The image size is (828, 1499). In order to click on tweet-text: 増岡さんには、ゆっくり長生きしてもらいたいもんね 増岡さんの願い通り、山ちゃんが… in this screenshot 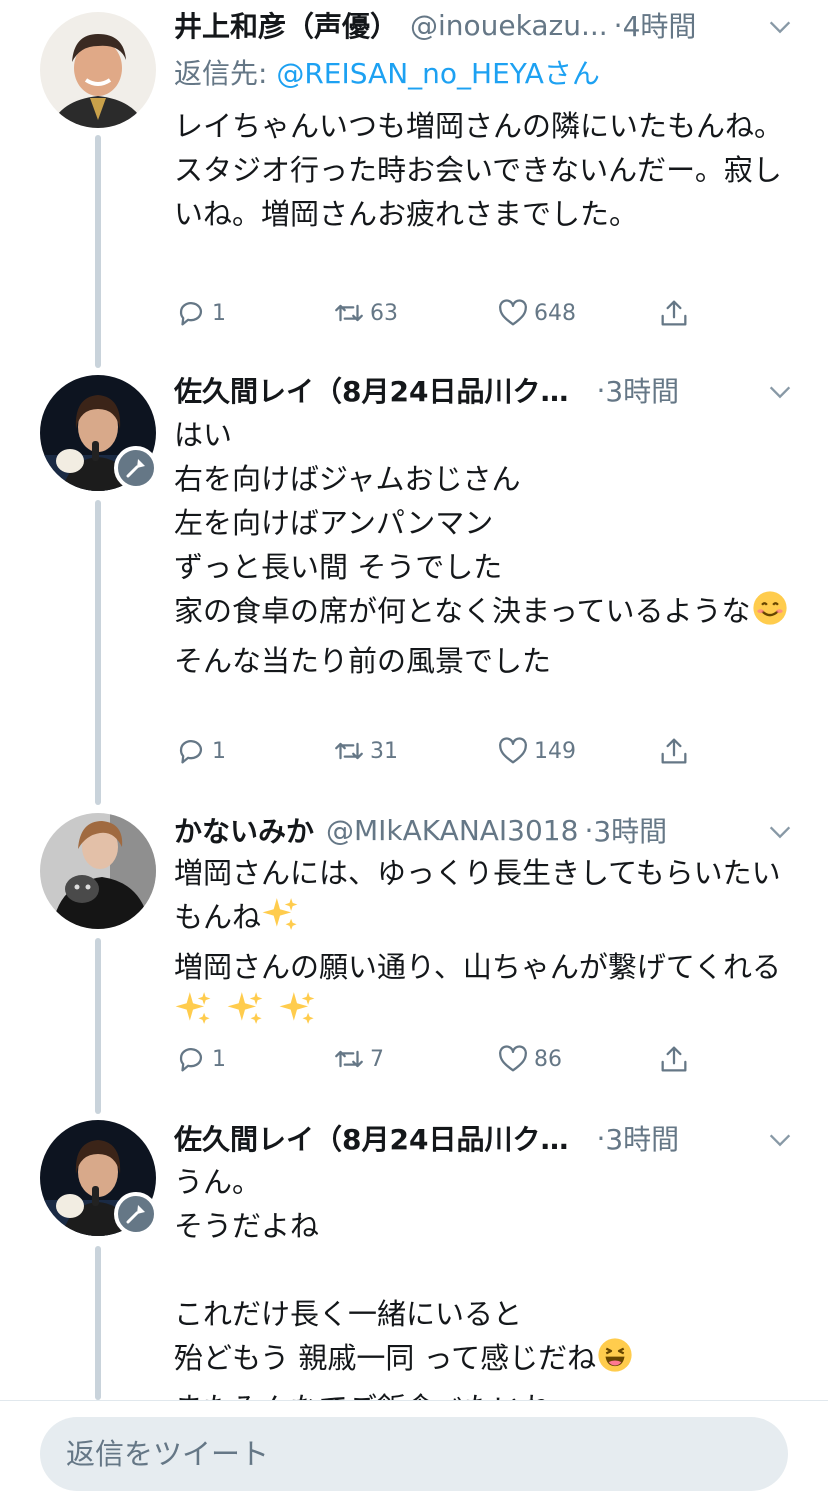, I will do `click(484, 945)`.